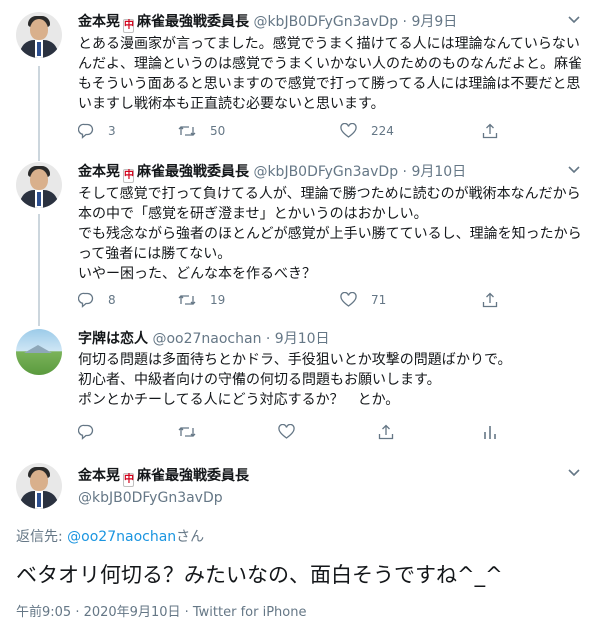  What do you see at coordinates (363, 300) in the screenshot?
I see `like-button: 71` at bounding box center [363, 300].